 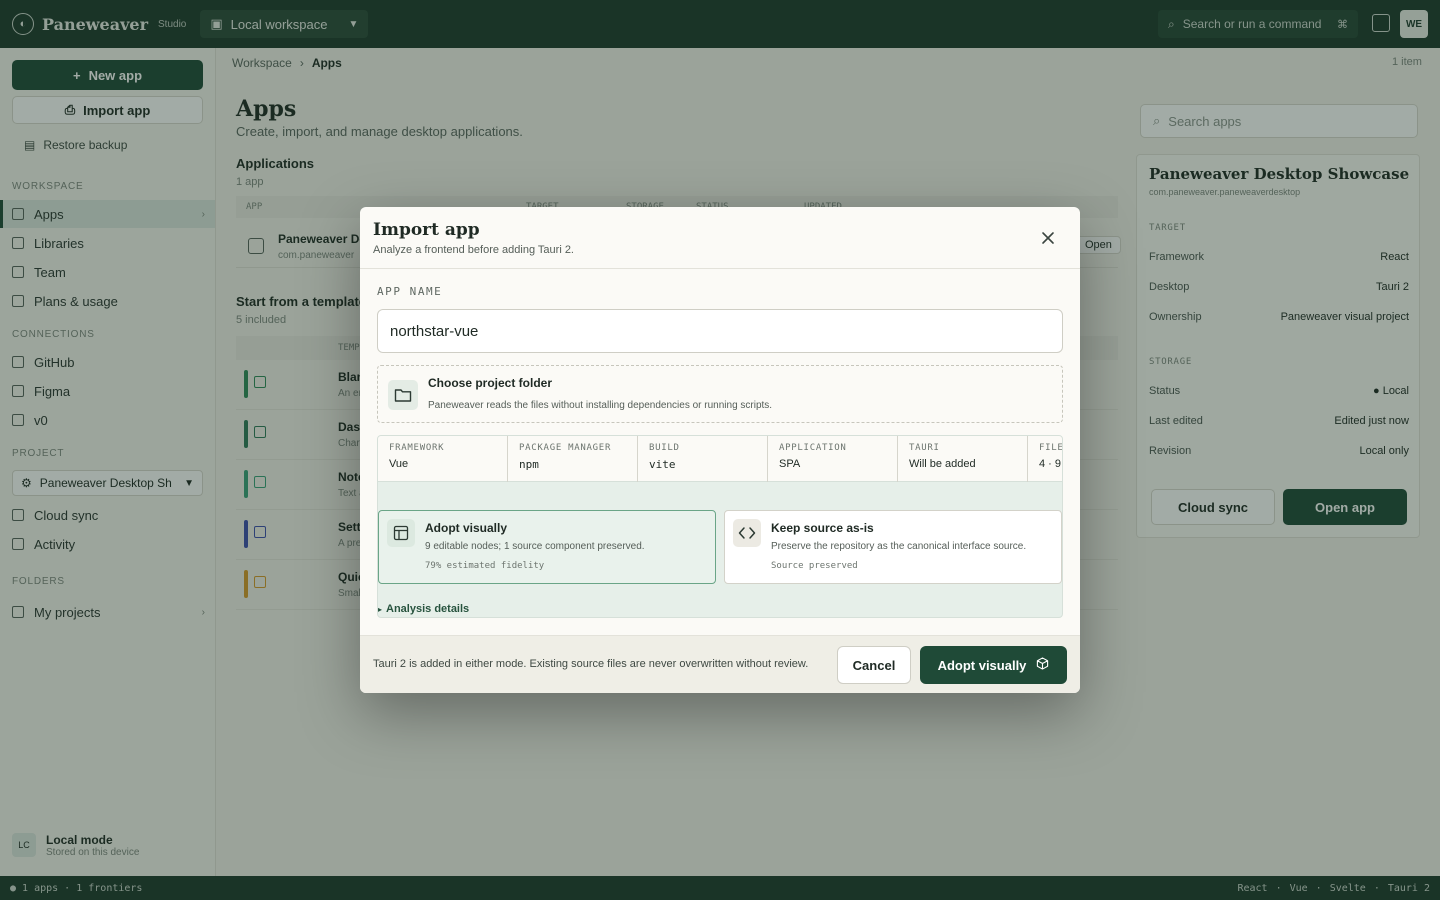 What do you see at coordinates (428, 609) in the screenshot?
I see `analysis-details-label: Analysis details` at bounding box center [428, 609].